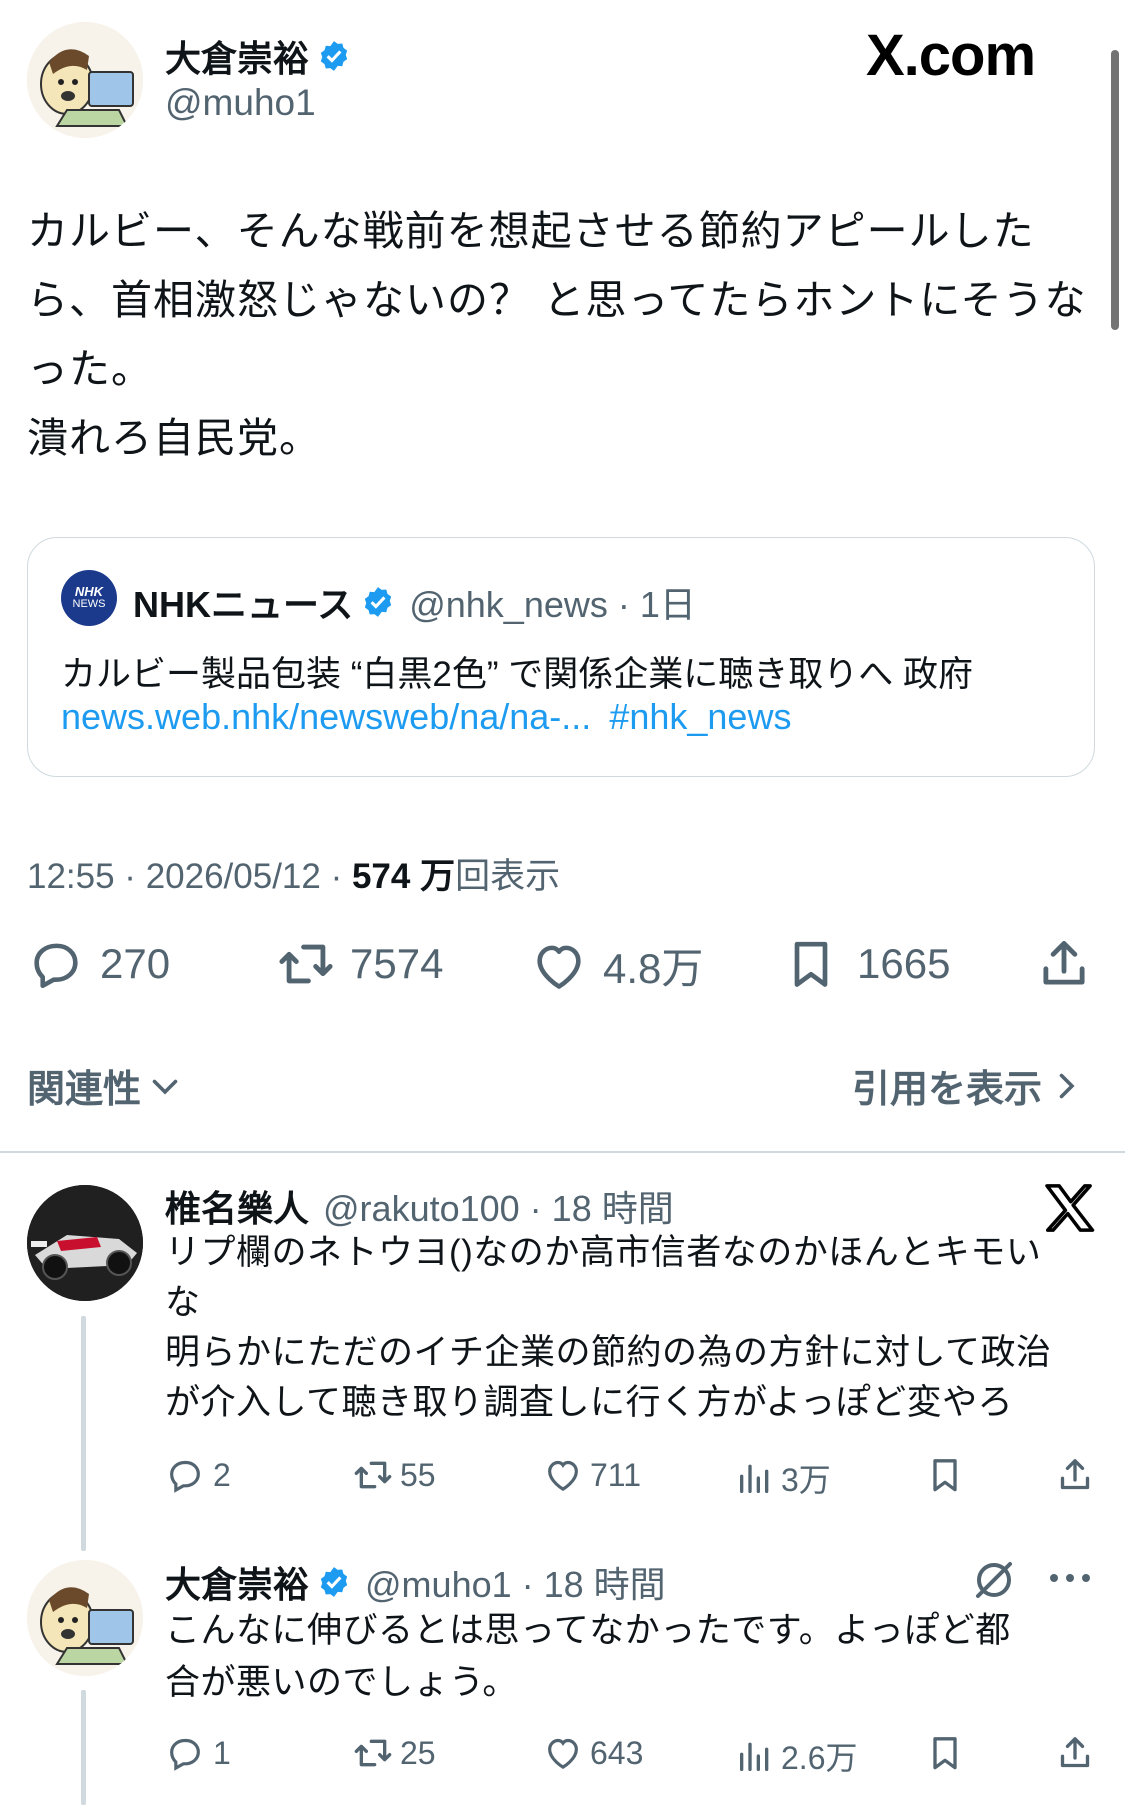 The width and height of the screenshot is (1125, 1805). What do you see at coordinates (394, 1475) in the screenshot?
I see `reply-repost-button: 55` at bounding box center [394, 1475].